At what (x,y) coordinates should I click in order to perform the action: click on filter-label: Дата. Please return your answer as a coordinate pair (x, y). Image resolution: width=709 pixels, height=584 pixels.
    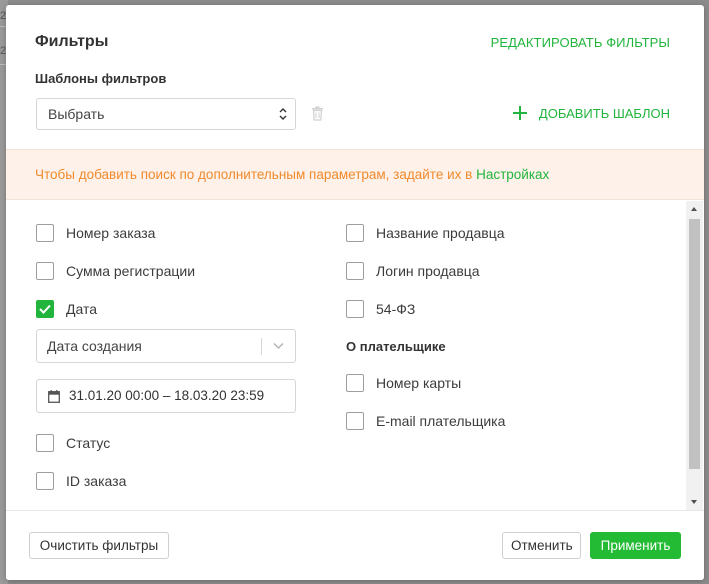
    Looking at the image, I should click on (82, 309).